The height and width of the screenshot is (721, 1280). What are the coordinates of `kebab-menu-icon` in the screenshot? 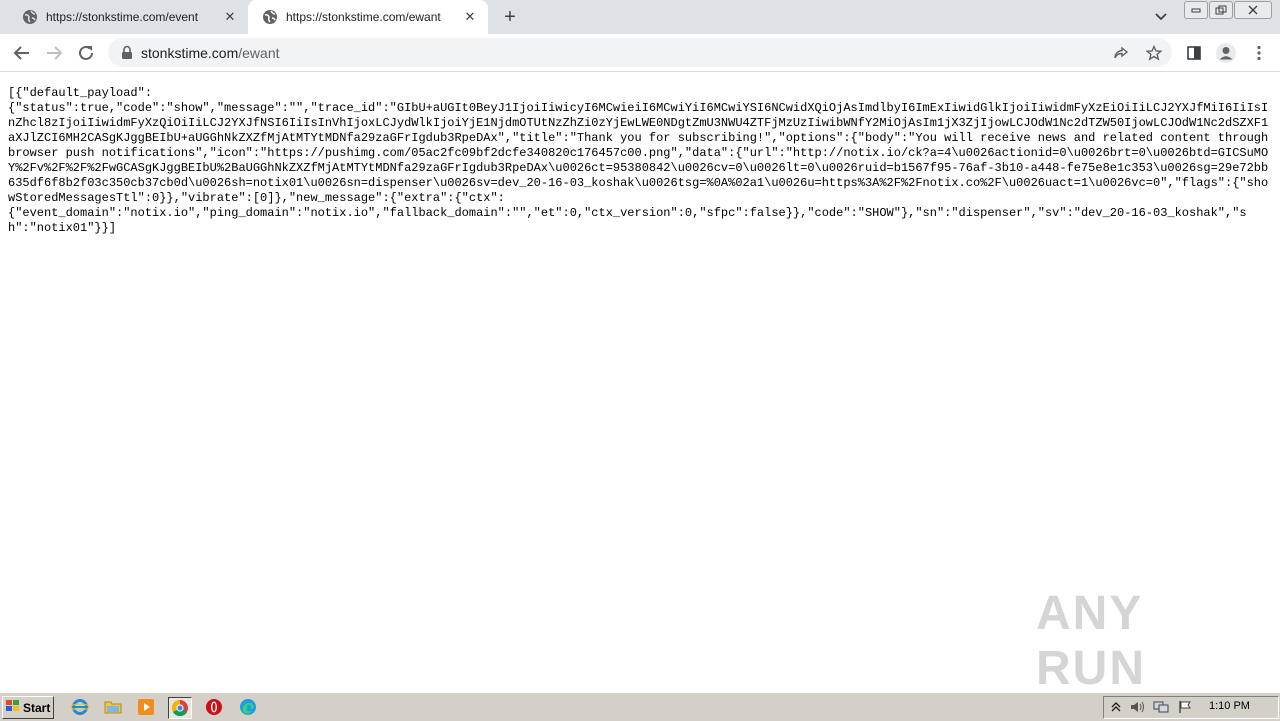 It's located at (1259, 53).